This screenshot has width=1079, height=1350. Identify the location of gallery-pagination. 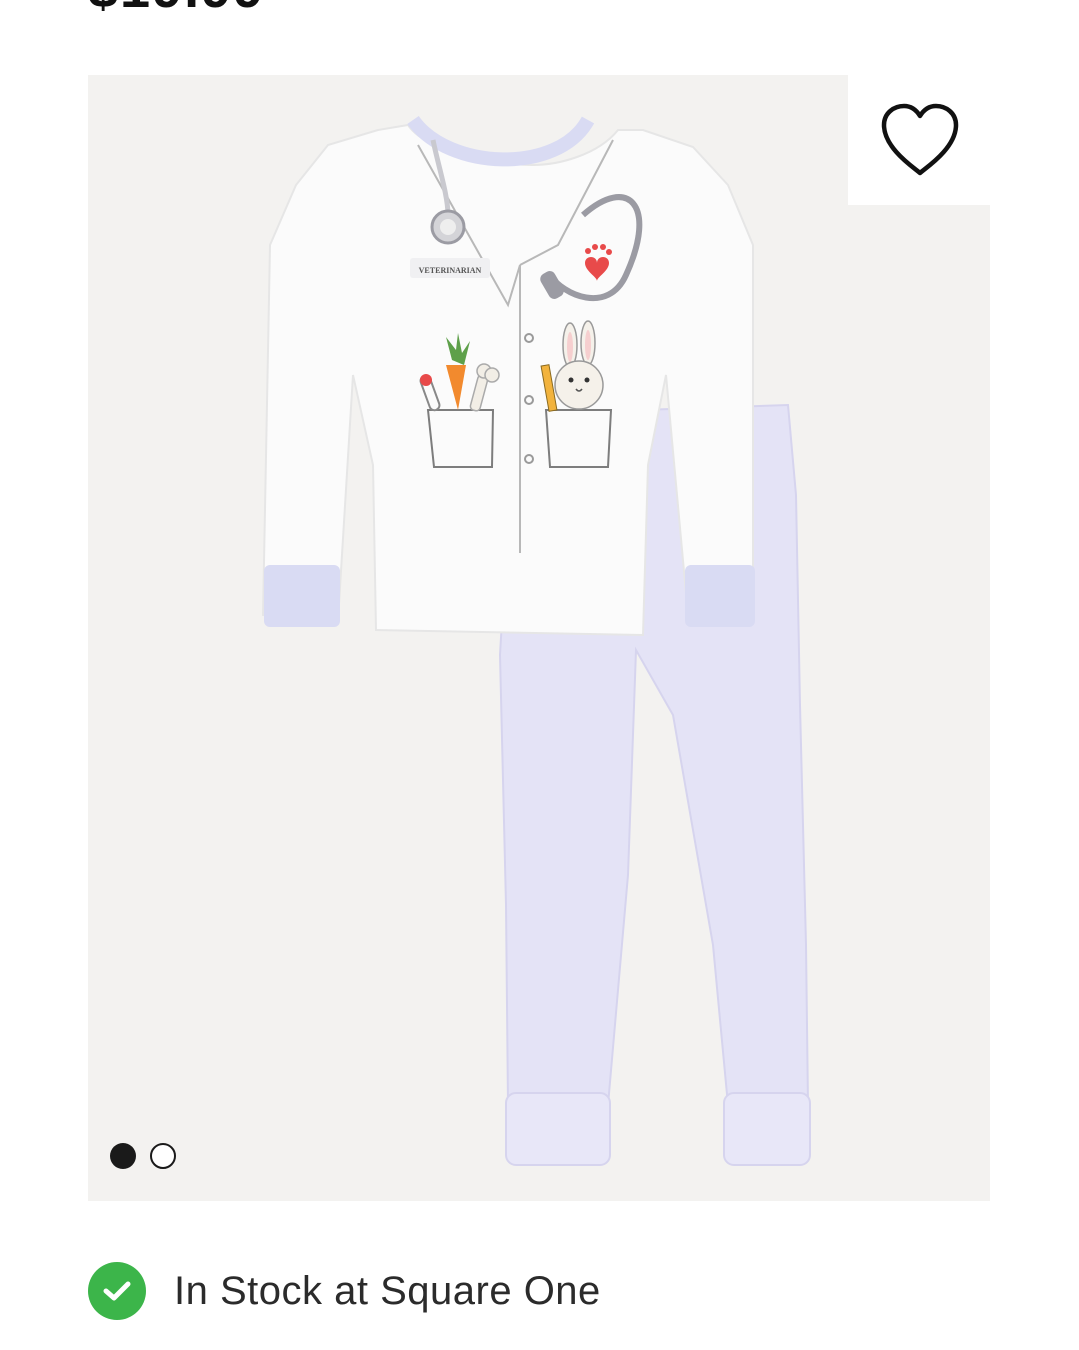
(143, 1156).